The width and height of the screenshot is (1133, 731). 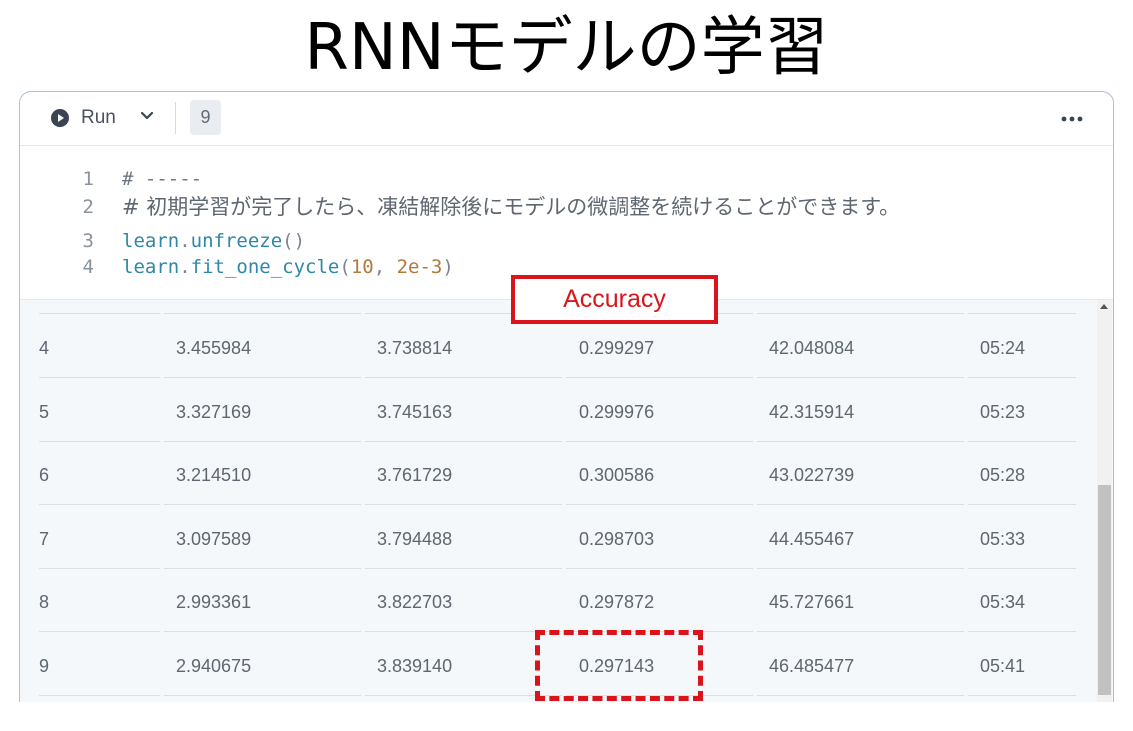 I want to click on table-cell: 3.455984, so click(x=214, y=348).